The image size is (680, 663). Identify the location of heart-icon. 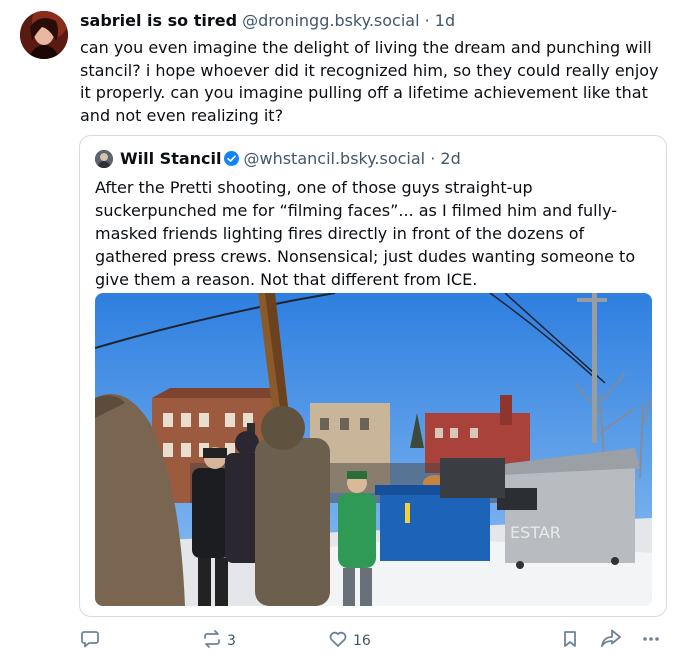
(338, 641).